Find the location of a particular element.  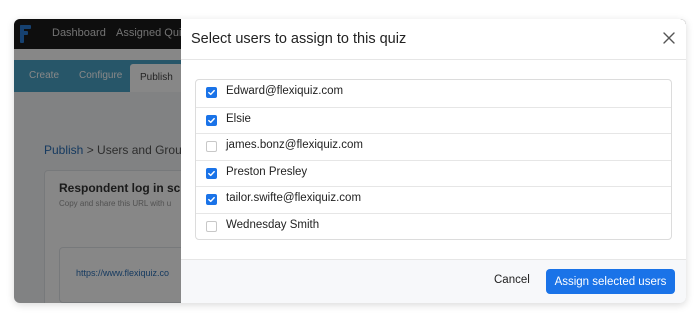

cancel-button: Cancel is located at coordinates (512, 280).